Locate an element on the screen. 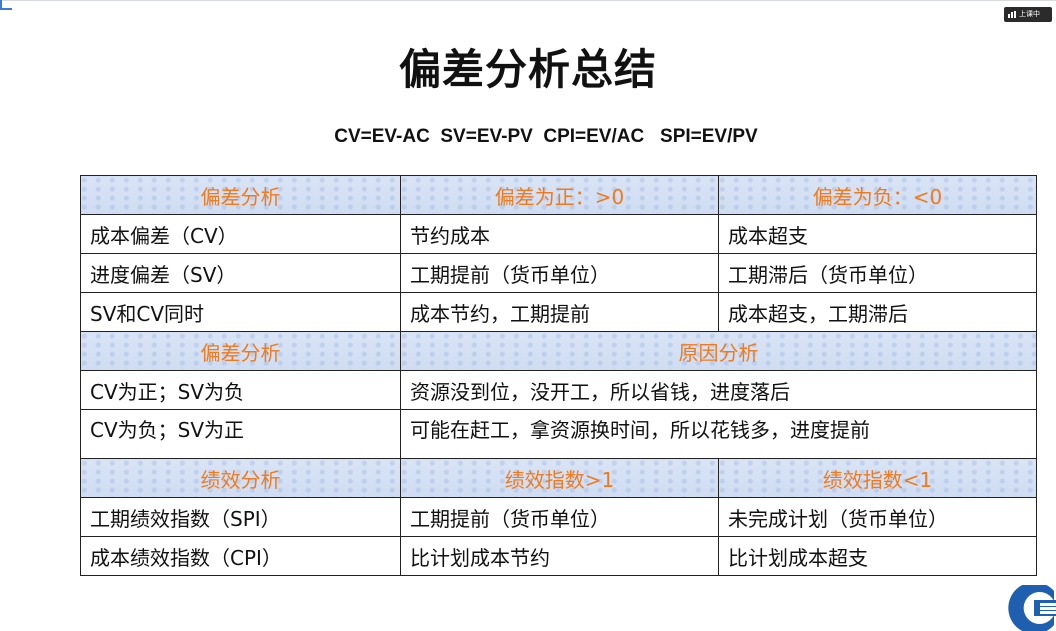 The image size is (1056, 631). table-row: CV为正；SV为负 资源没到位，没开工，所以省钱，进度落后 is located at coordinates (558, 390).